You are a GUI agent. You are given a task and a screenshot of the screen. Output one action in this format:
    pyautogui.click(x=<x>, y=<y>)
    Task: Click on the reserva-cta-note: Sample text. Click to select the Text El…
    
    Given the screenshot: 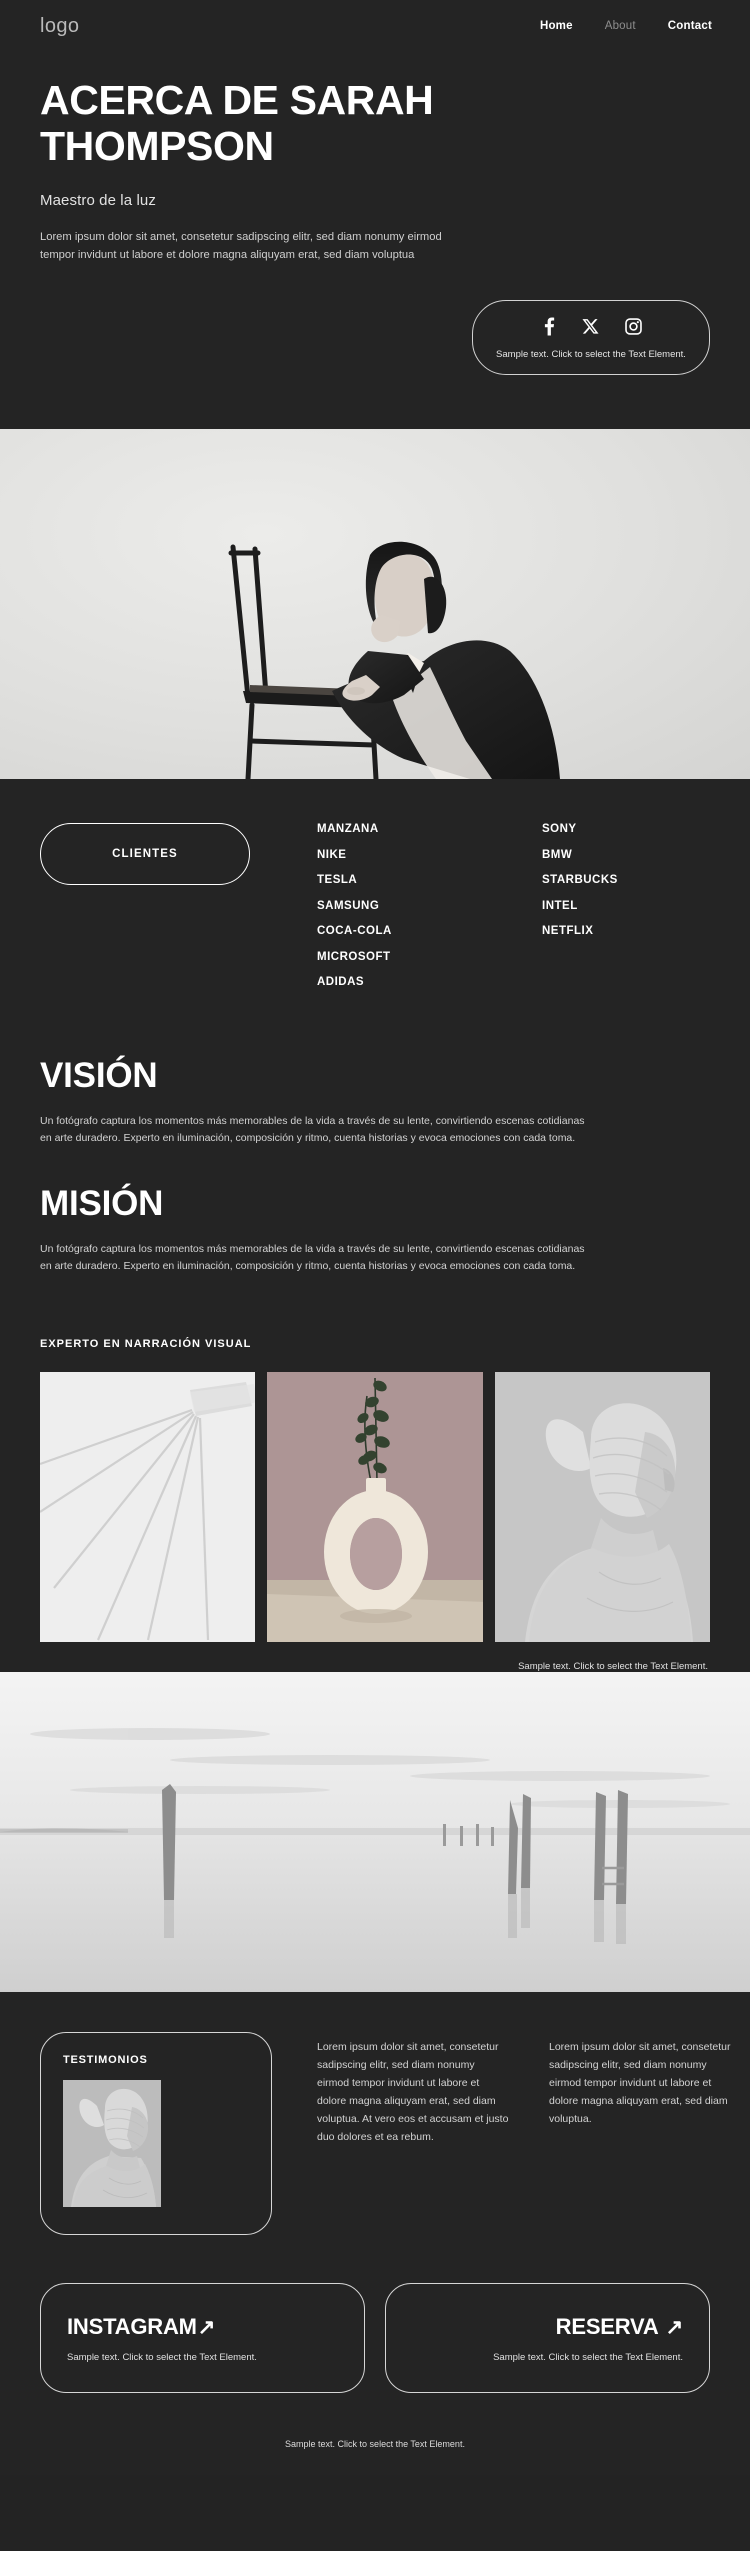 What is the action you would take?
    pyautogui.click(x=588, y=2358)
    